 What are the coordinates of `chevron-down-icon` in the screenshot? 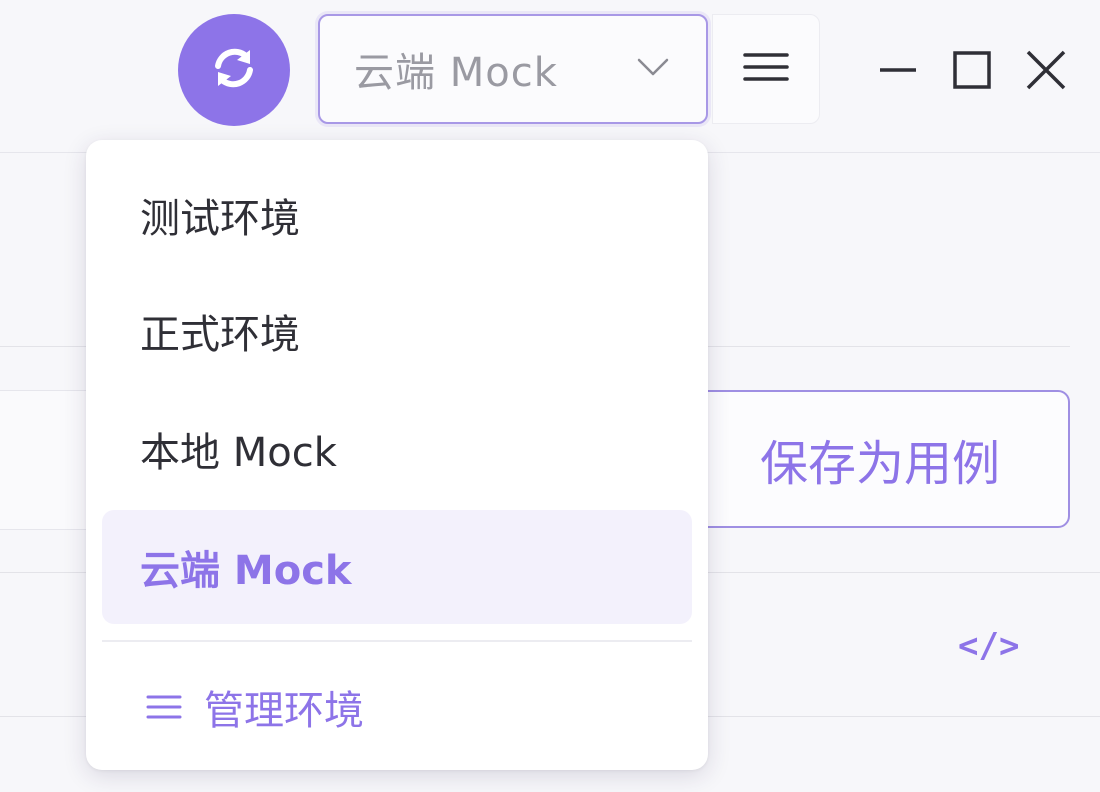 It's located at (653, 69).